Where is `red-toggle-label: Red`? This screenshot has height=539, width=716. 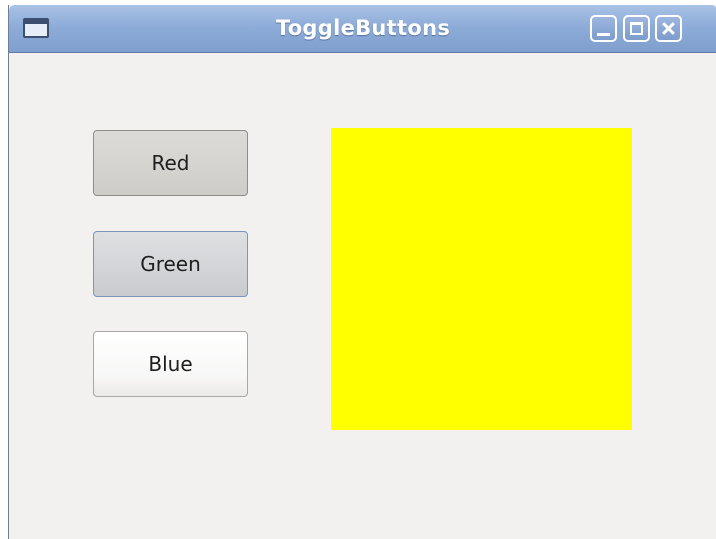
red-toggle-label: Red is located at coordinates (170, 163).